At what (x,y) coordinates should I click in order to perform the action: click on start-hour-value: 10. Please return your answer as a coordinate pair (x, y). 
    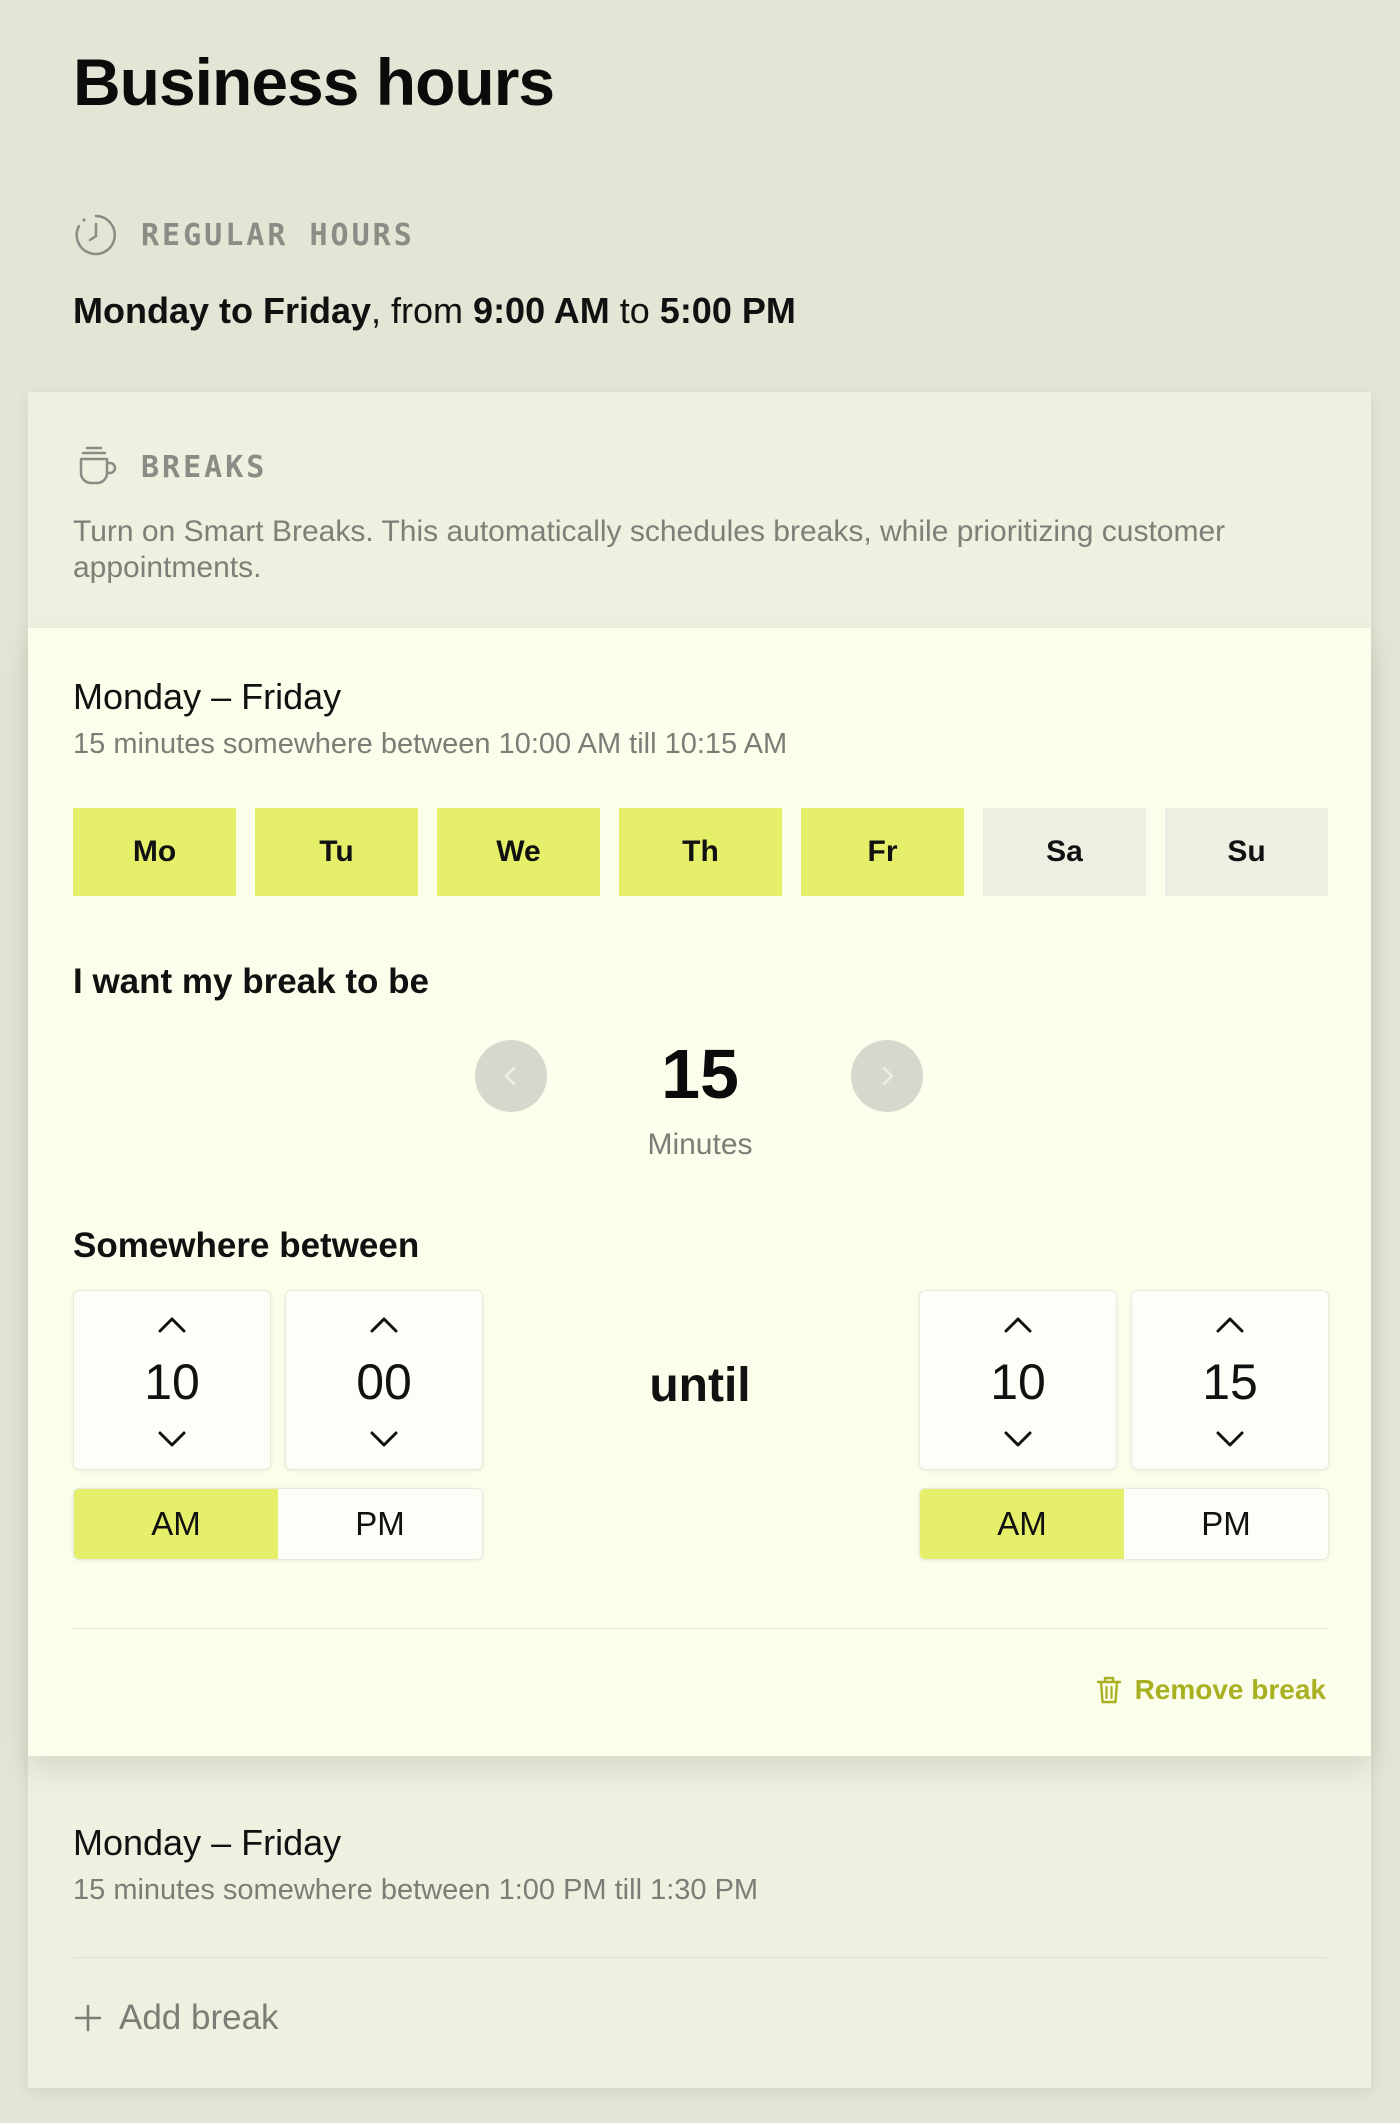
    Looking at the image, I should click on (172, 1382).